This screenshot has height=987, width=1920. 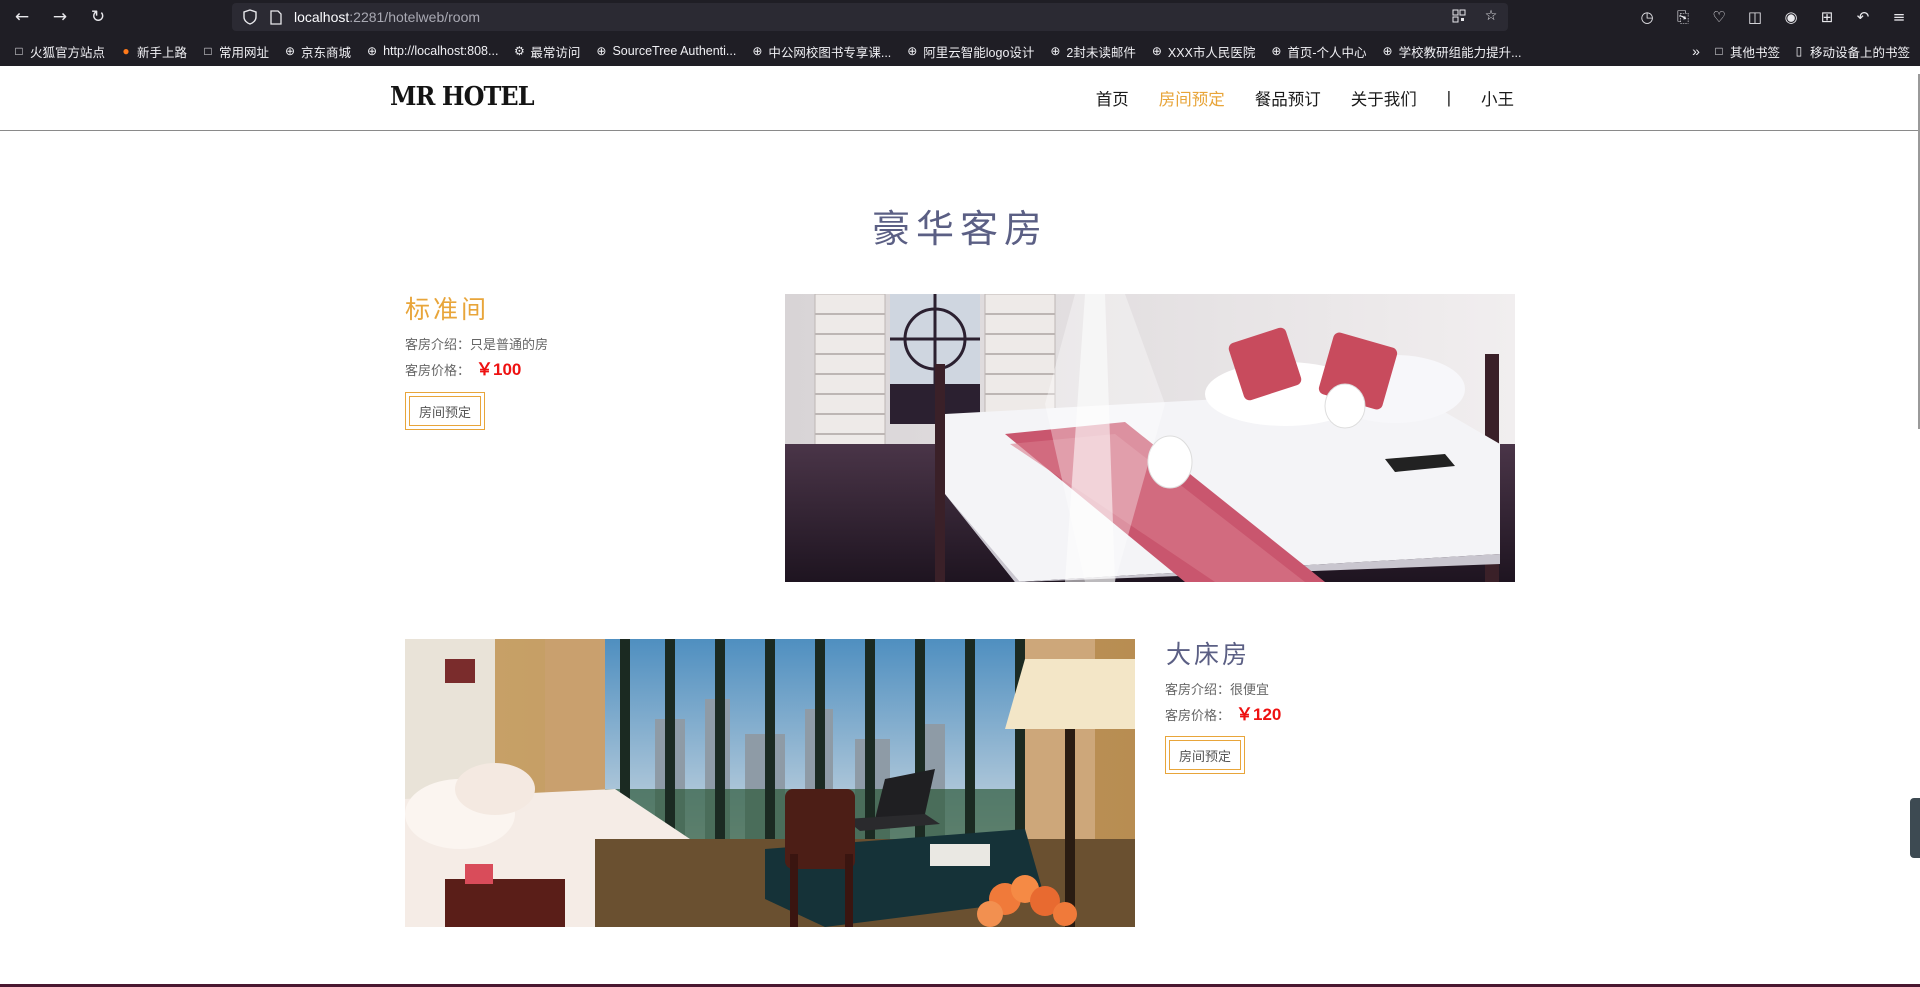 I want to click on bookmarks-right: » □ 其他书签 ▯ 移动设备上的书签, so click(x=1801, y=51).